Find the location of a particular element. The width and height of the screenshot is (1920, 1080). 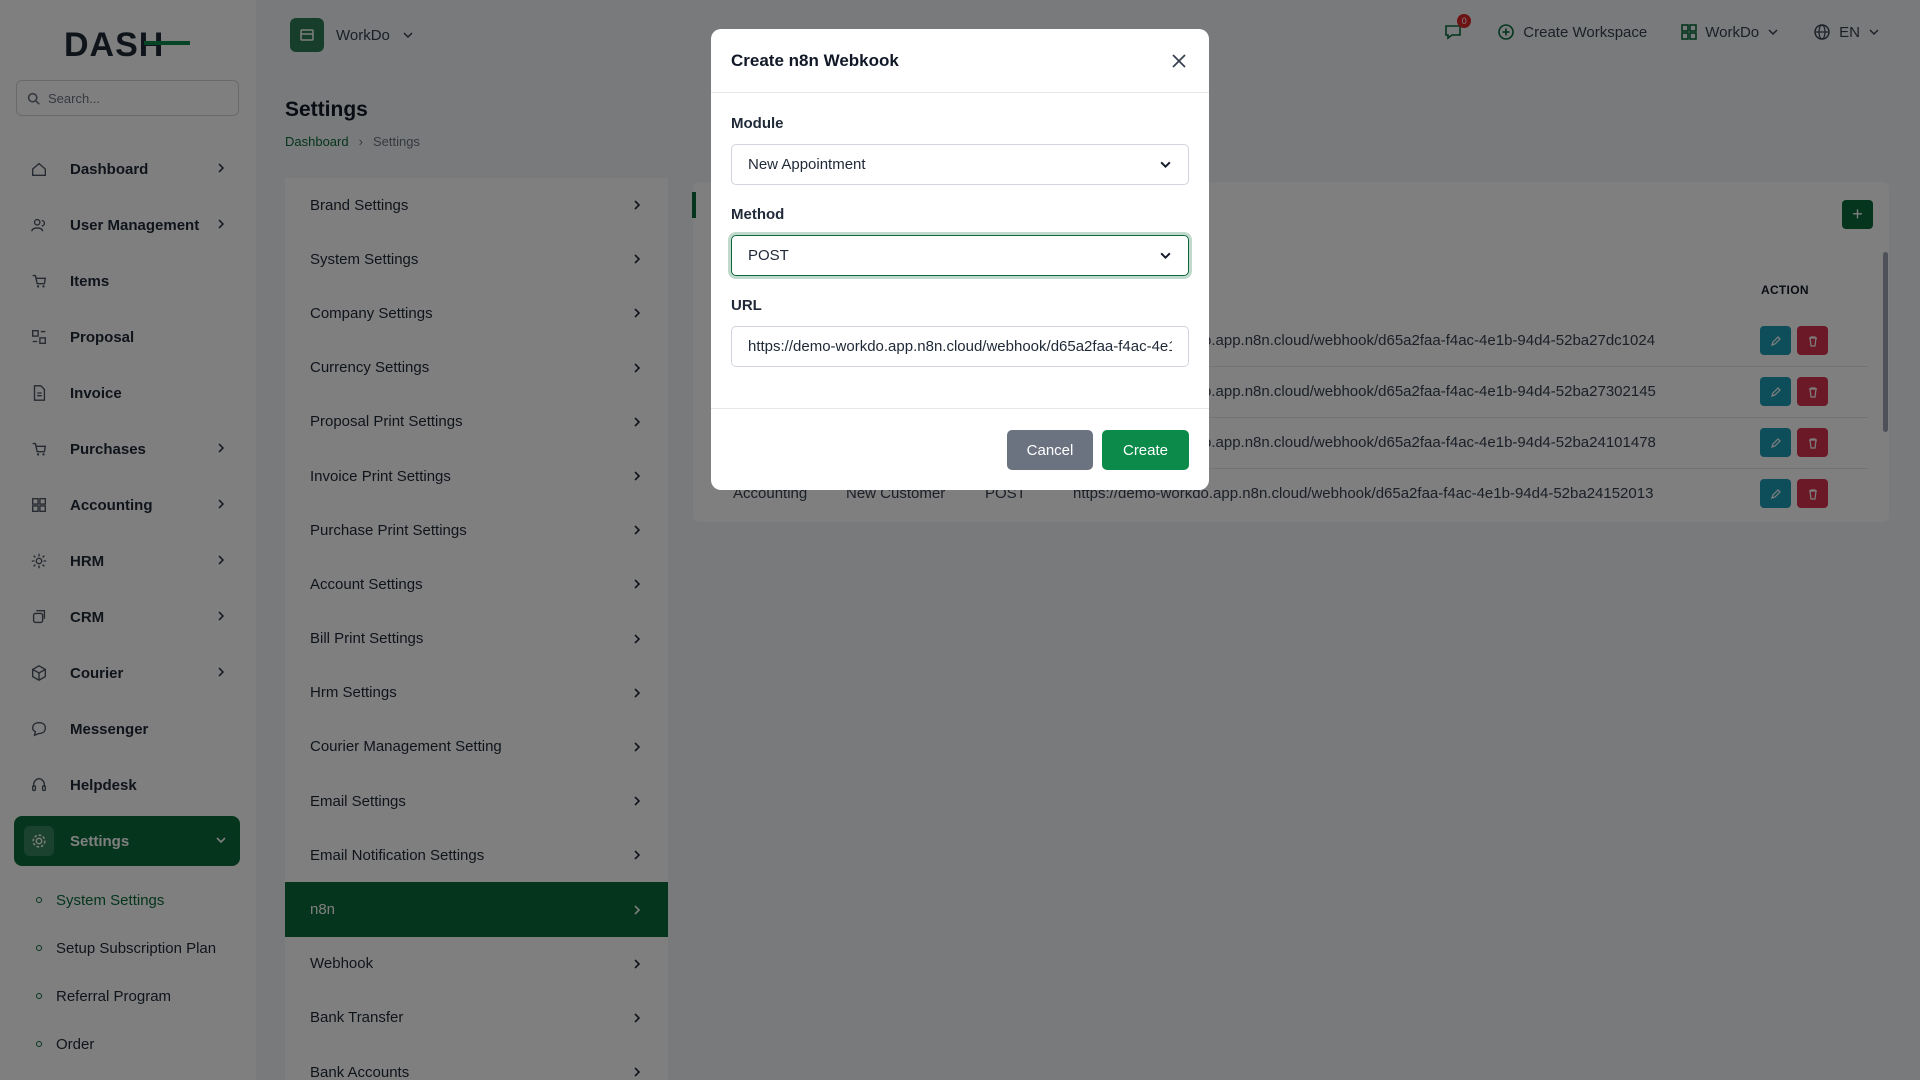

method-select-value: POST is located at coordinates (768, 255).